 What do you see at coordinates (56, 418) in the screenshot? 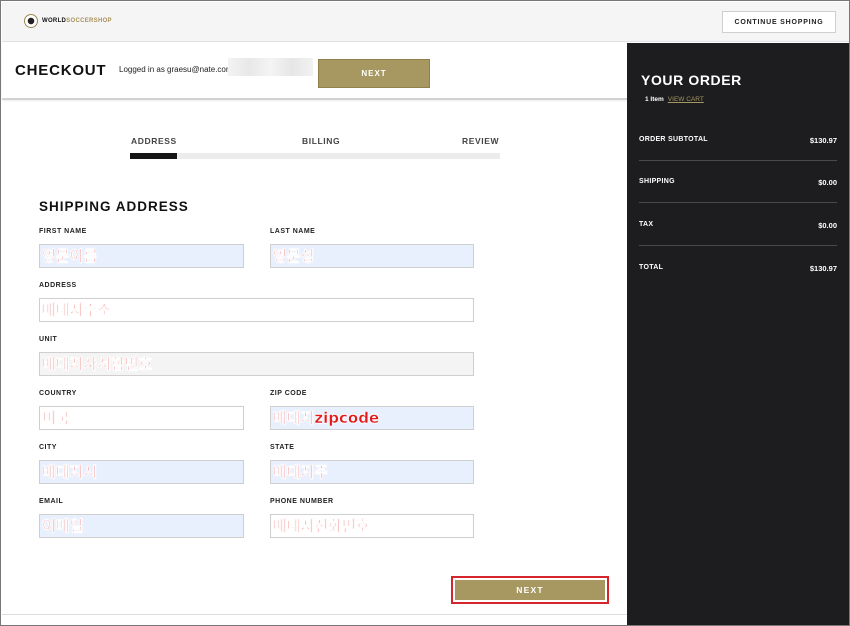
I see `country-value: 미국` at bounding box center [56, 418].